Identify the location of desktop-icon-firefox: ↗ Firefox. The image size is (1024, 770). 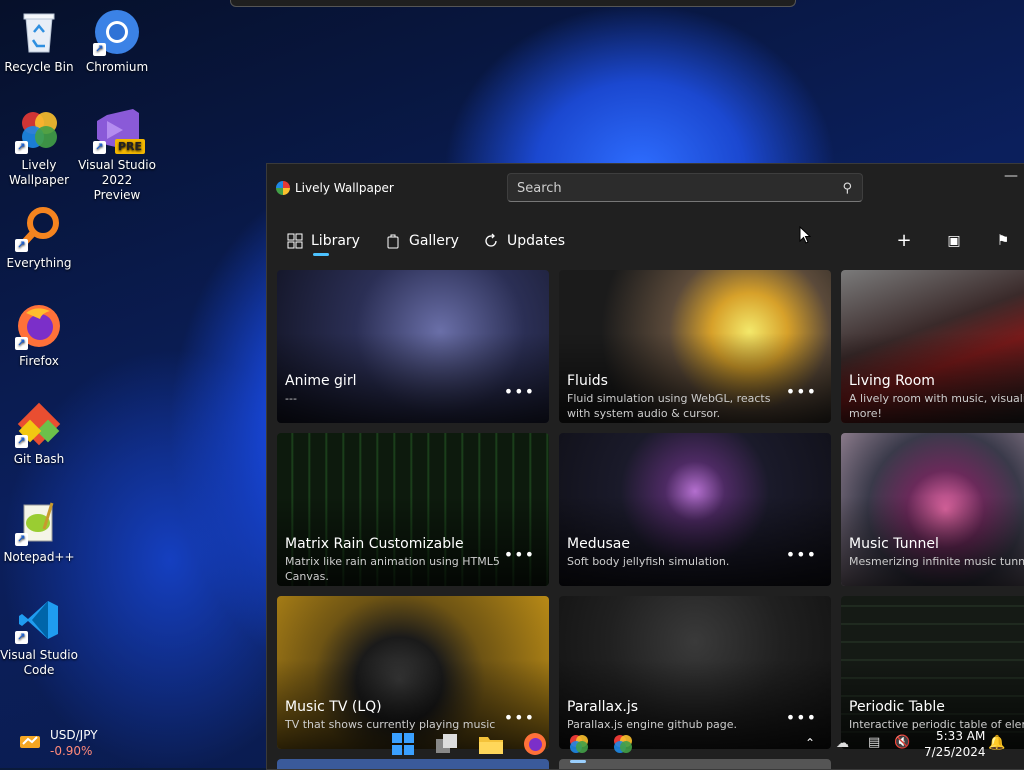
(39, 335).